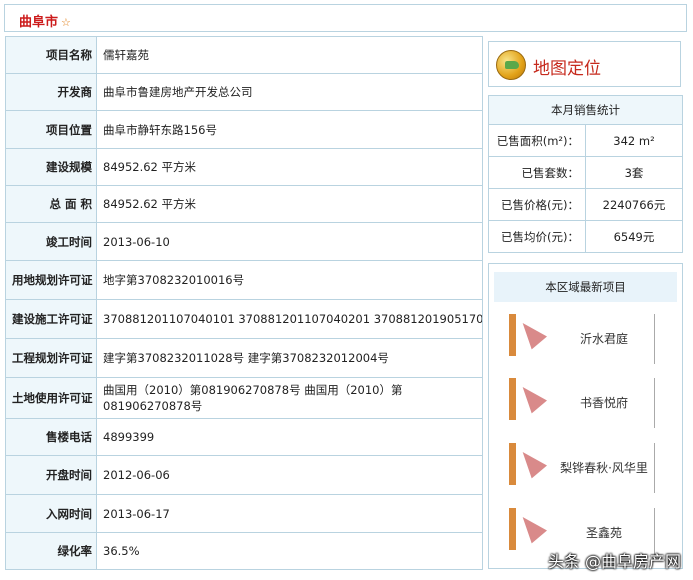 The image size is (693, 580). I want to click on row-label: 入网时间, so click(51, 513).